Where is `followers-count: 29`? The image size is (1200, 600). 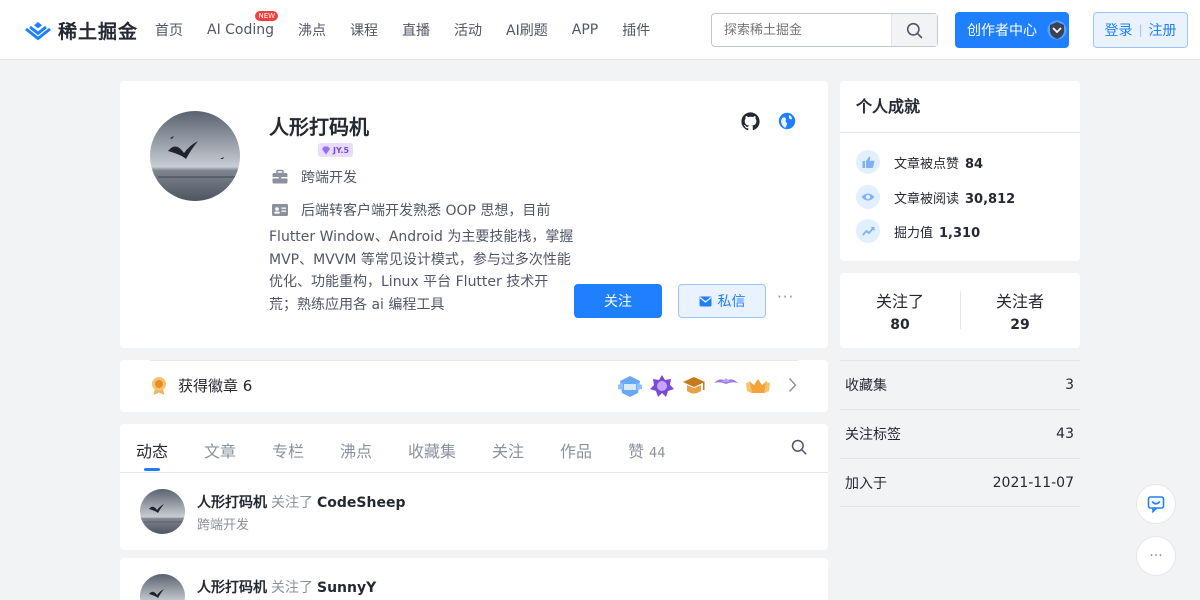
followers-count: 29 is located at coordinates (1020, 325).